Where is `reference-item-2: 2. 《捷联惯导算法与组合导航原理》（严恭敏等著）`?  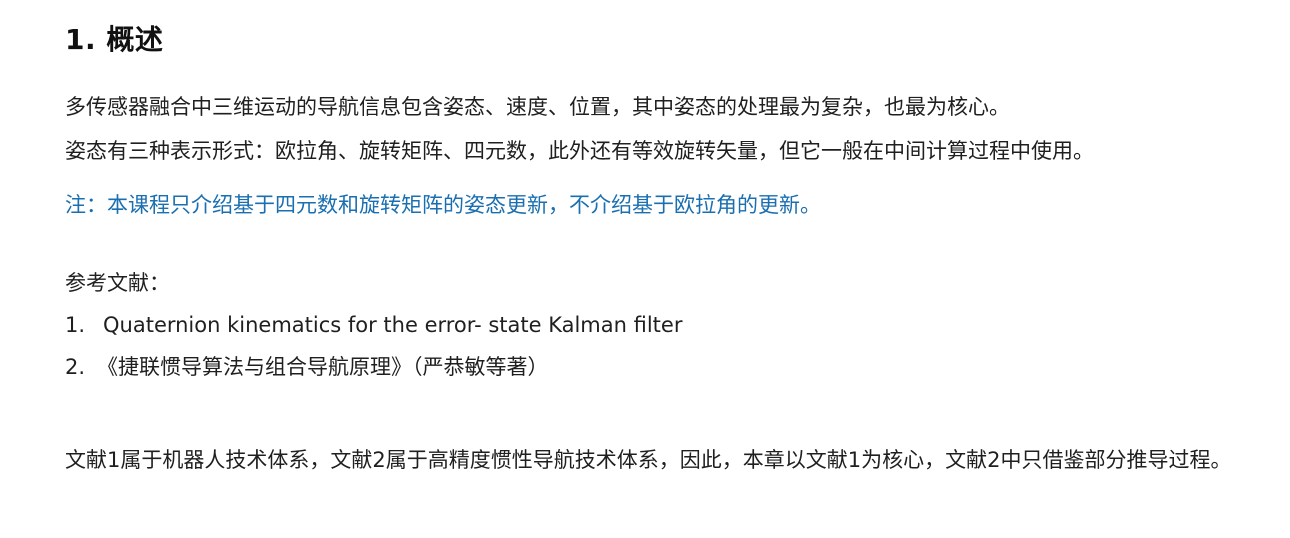 reference-item-2: 2. 《捷联惯导算法与组合导航原理》（严恭敏等著） is located at coordinates (307, 367).